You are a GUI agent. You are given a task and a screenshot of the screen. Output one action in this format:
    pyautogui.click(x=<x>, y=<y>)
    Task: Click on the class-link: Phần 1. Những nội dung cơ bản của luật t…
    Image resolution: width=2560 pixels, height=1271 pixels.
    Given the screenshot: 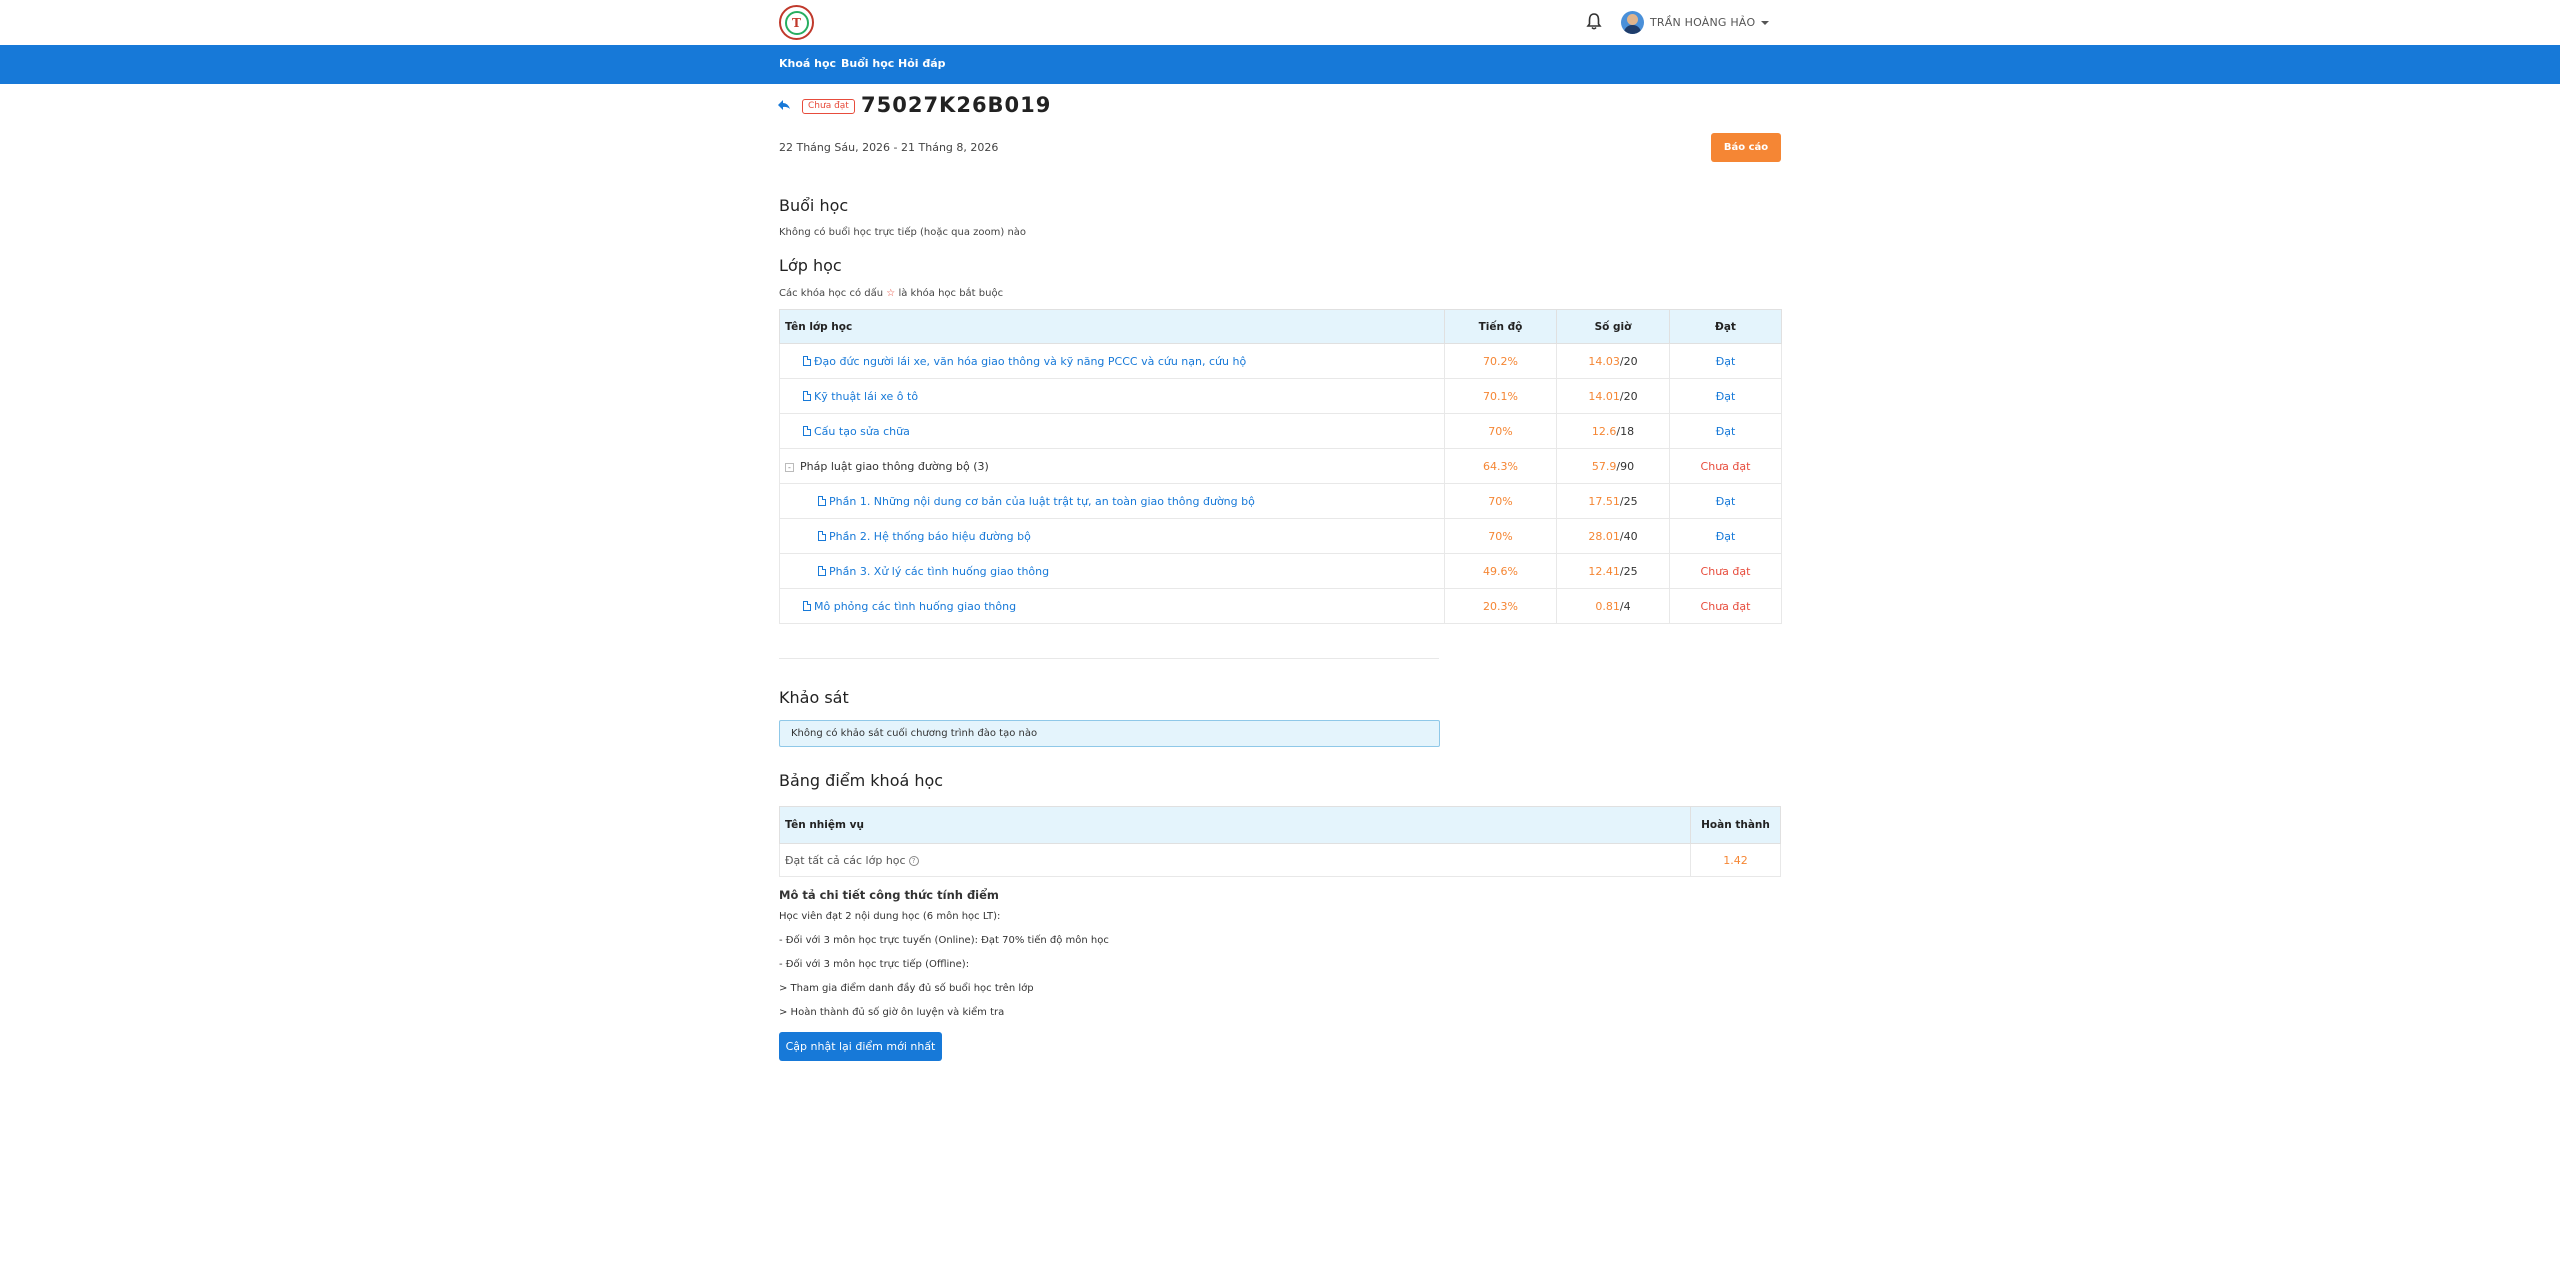 What is the action you would take?
    pyautogui.click(x=1042, y=501)
    